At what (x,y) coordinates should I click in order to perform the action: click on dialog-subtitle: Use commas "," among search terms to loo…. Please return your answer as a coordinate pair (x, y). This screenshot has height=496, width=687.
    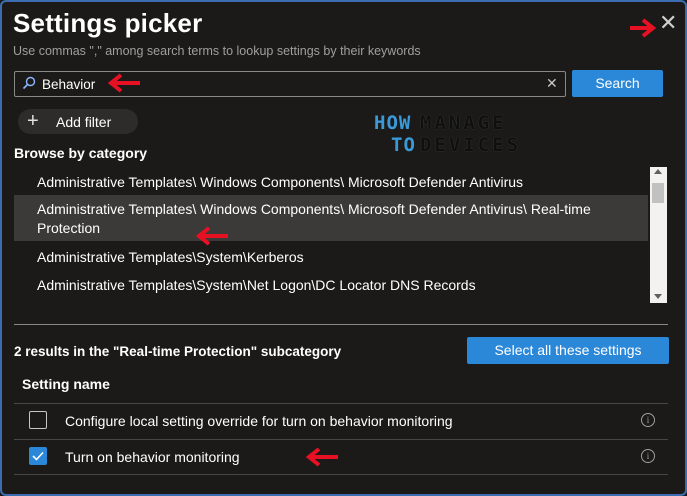
    Looking at the image, I should click on (217, 51).